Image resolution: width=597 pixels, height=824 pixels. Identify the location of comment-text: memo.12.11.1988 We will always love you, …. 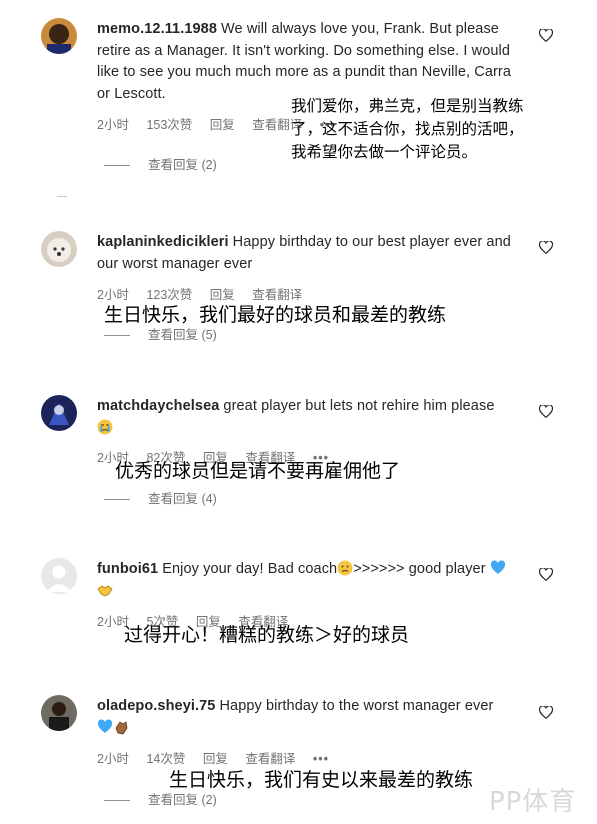
(307, 62).